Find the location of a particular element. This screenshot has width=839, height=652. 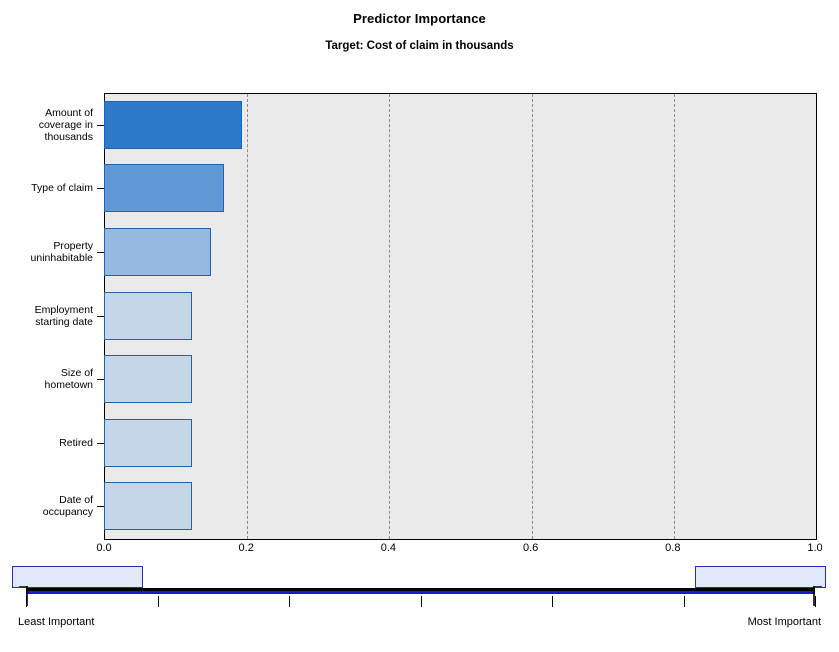

slider-handle-most is located at coordinates (760, 577).